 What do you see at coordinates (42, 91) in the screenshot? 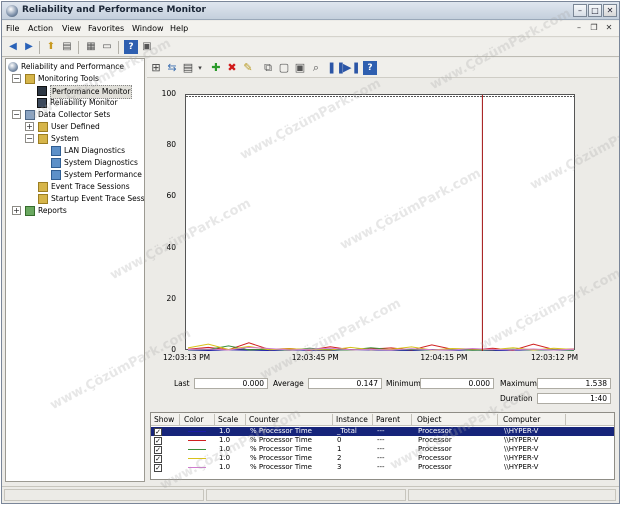
I see `performance-monitor-icon` at bounding box center [42, 91].